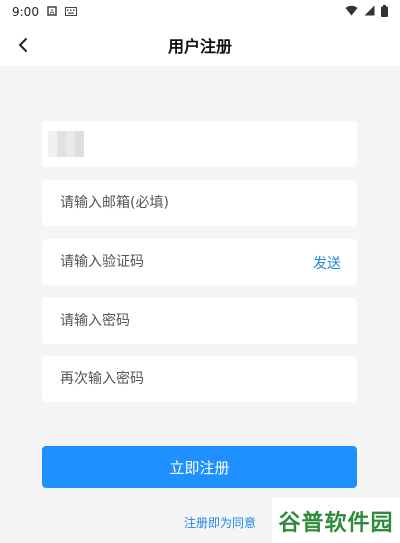 The height and width of the screenshot is (543, 400). Describe the element at coordinates (369, 12) in the screenshot. I see `signal-icon` at that location.